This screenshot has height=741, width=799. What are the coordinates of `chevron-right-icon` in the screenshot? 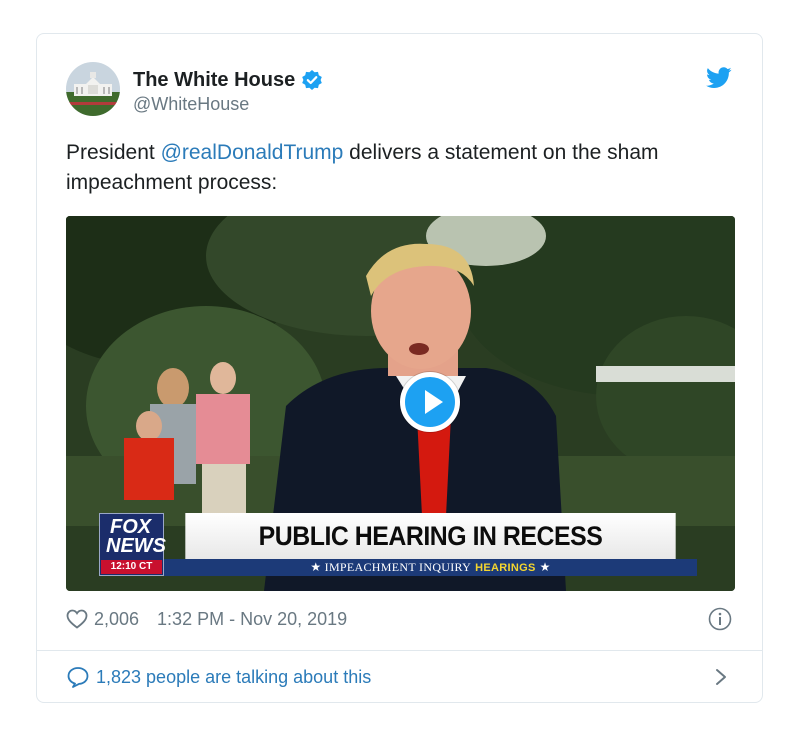 It's located at (721, 677).